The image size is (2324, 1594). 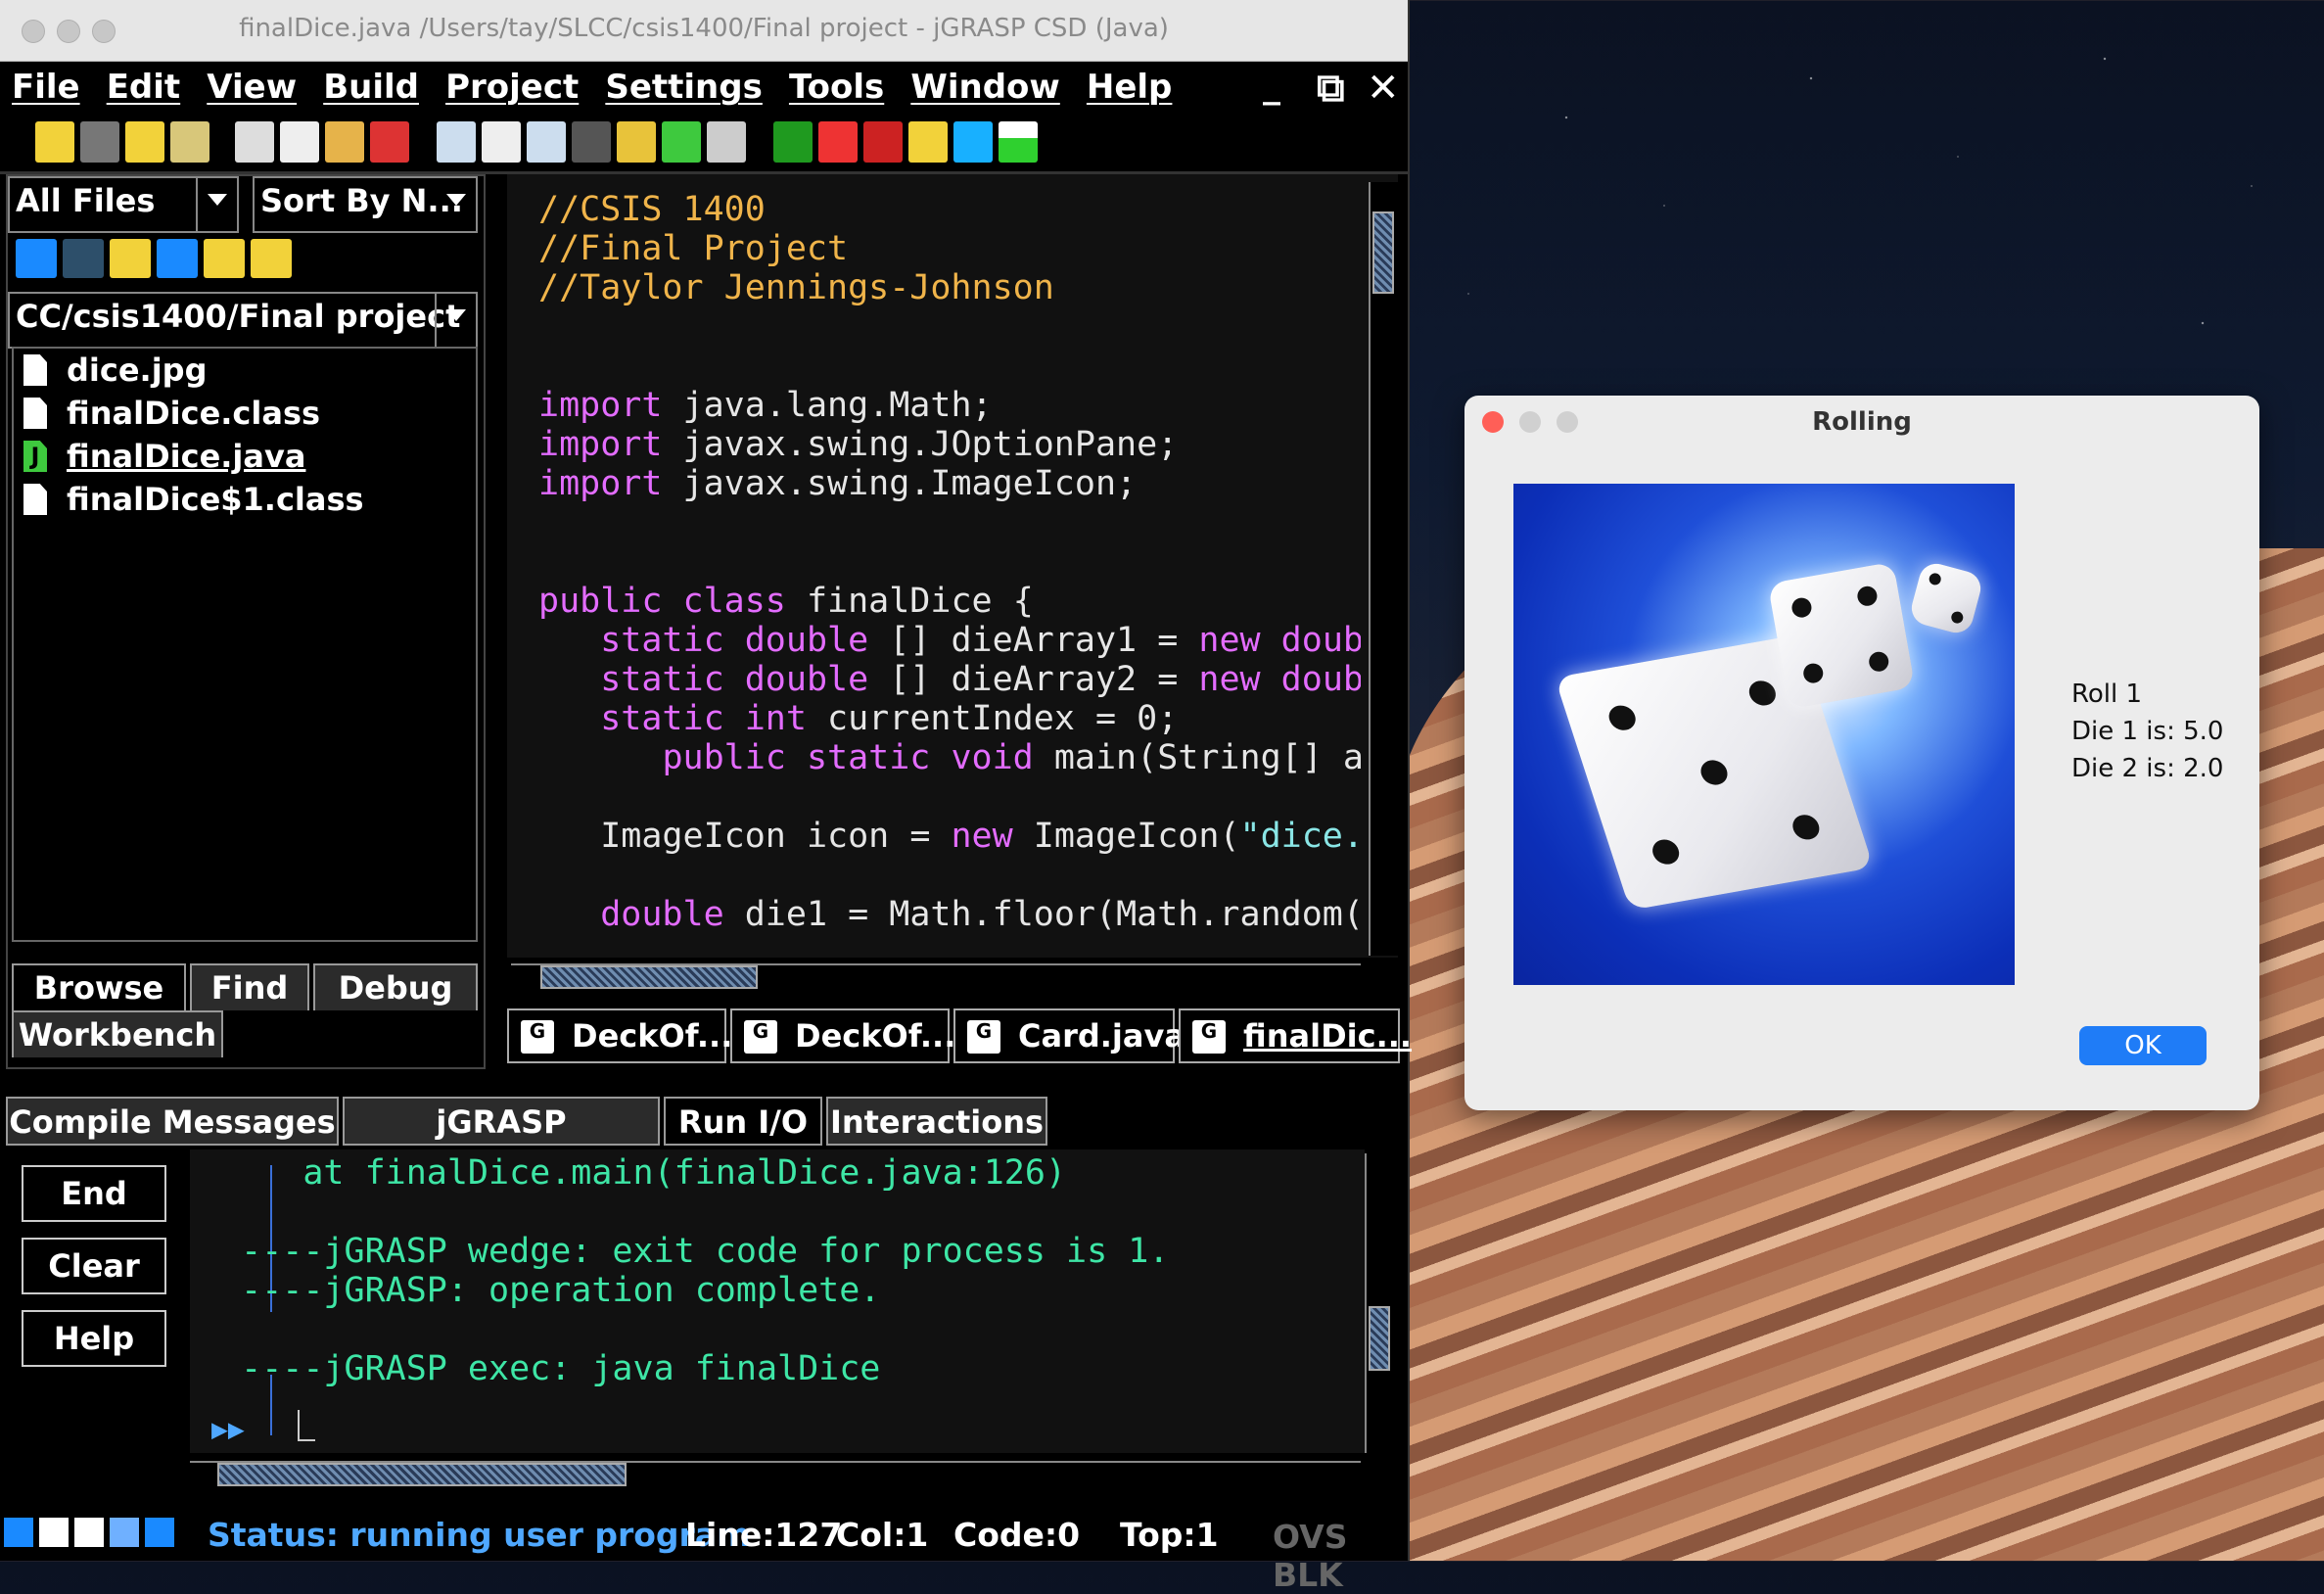 What do you see at coordinates (973, 142) in the screenshot?
I see `interactions-icon` at bounding box center [973, 142].